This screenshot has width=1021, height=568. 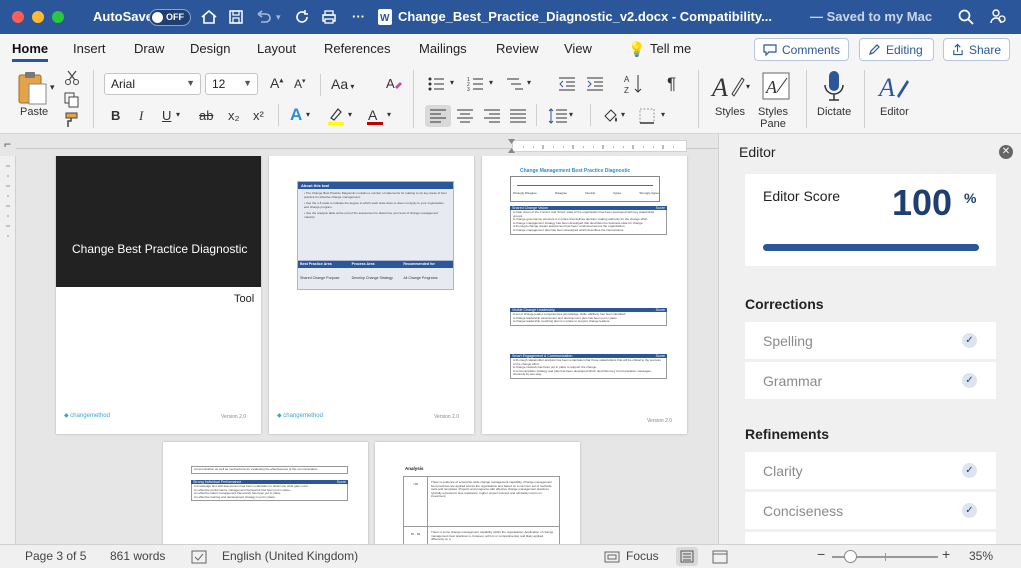 I want to click on numbering-icon: 123, so click(x=478, y=84).